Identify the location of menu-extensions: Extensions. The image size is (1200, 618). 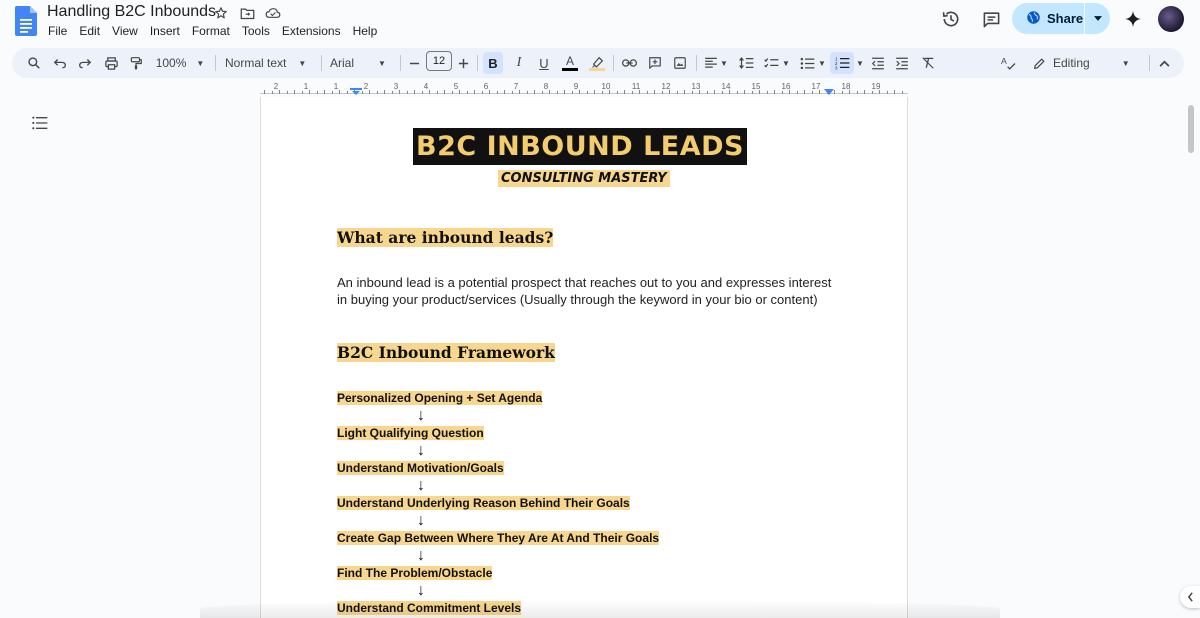
(311, 31).